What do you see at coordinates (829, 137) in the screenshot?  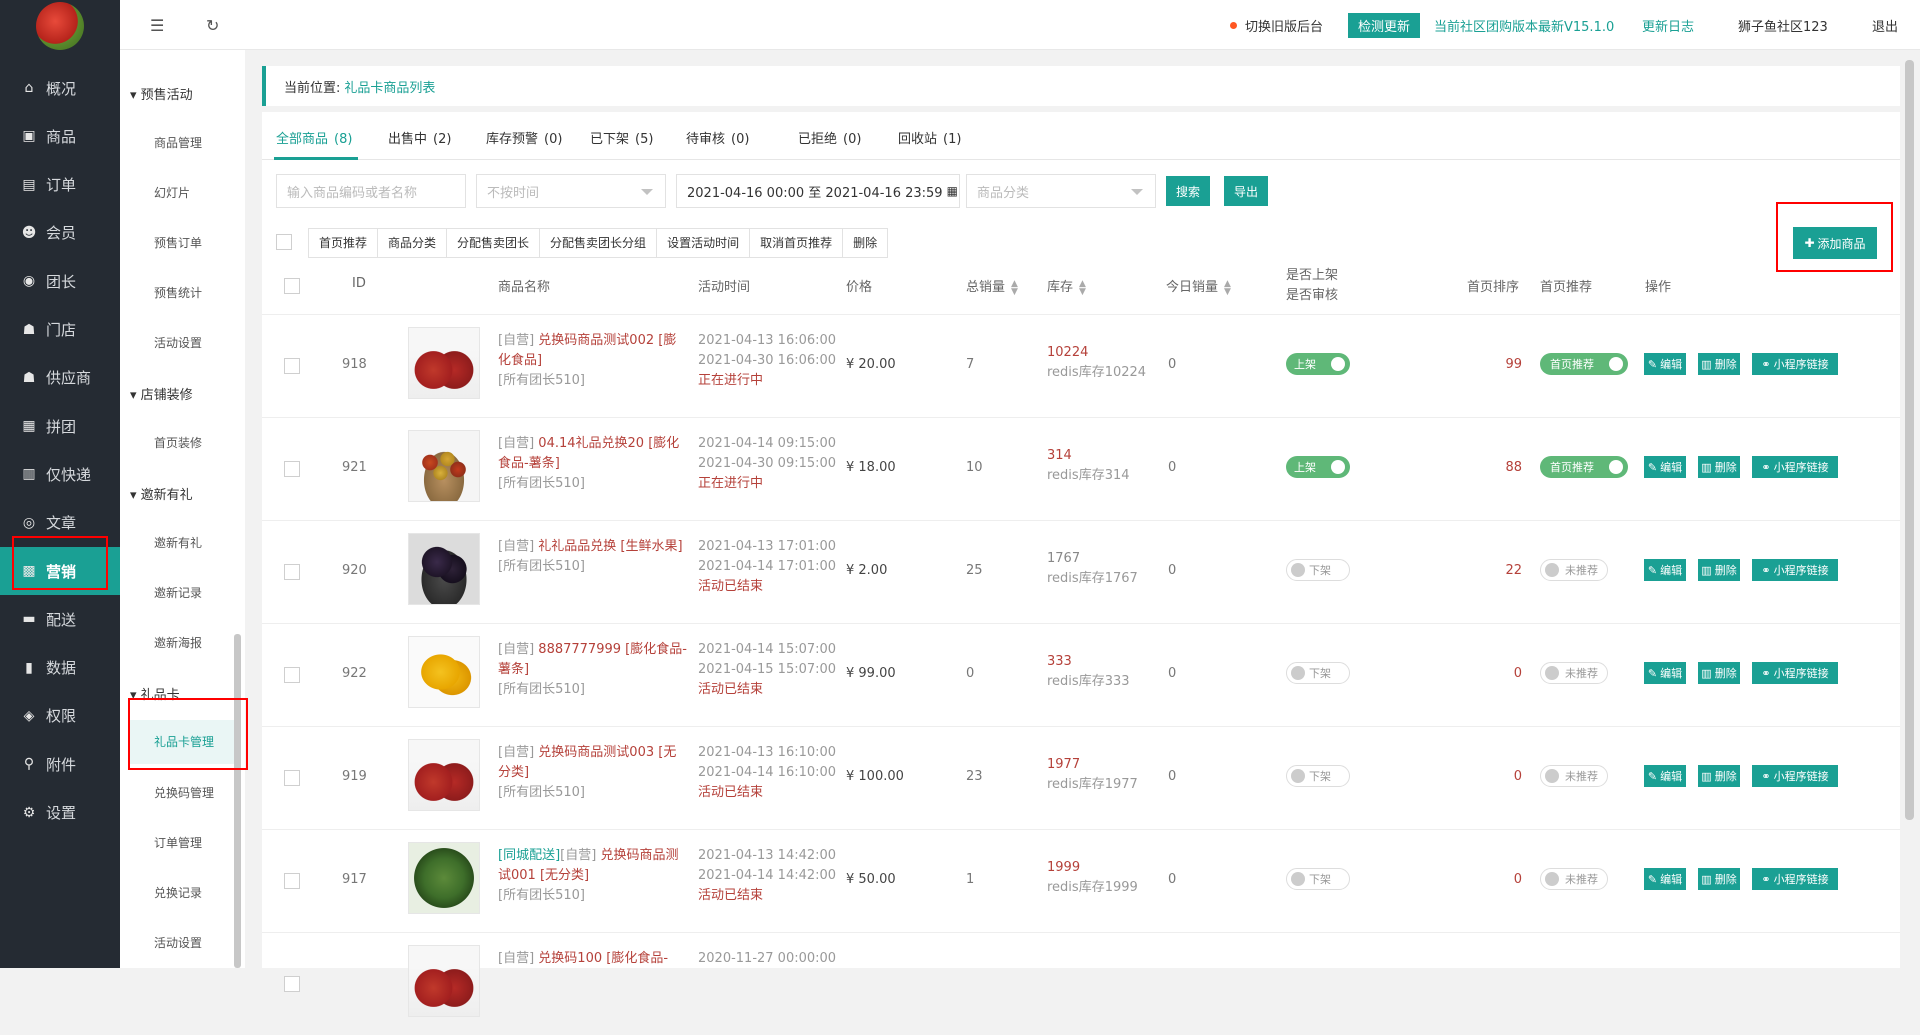 I see `tab-6: 已拒绝 (0)` at bounding box center [829, 137].